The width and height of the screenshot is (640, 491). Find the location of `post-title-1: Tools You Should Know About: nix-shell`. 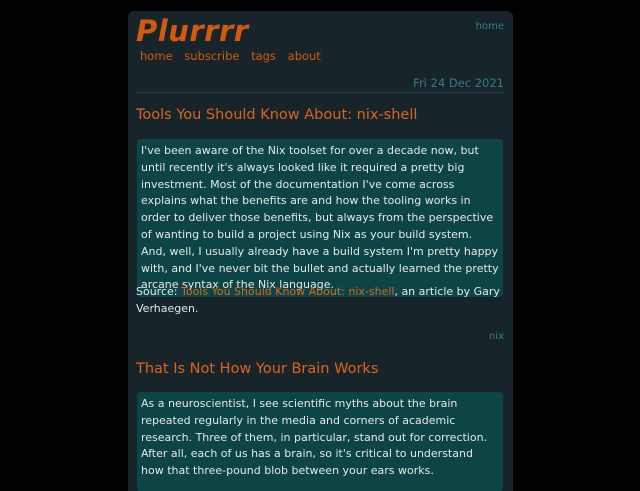

post-title-1: Tools You Should Know About: nix-shell is located at coordinates (276, 115).